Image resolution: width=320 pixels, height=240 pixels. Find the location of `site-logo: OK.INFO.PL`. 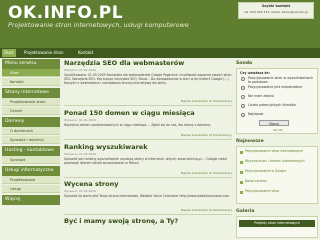

site-logo: OK.INFO.PL is located at coordinates (65, 13).